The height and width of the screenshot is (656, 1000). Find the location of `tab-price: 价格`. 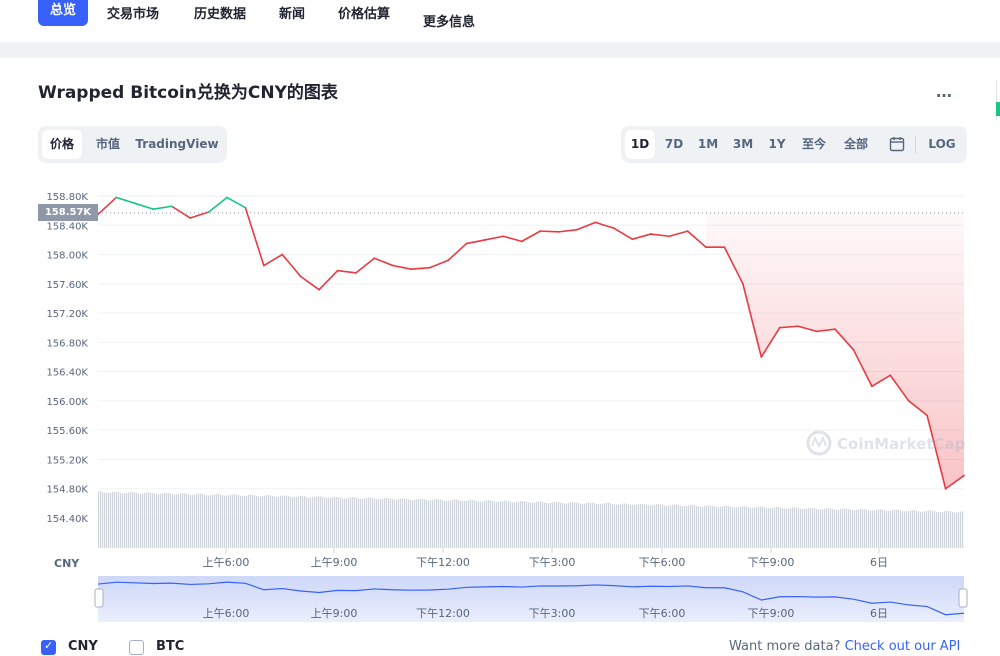

tab-price: 价格 is located at coordinates (62, 144).